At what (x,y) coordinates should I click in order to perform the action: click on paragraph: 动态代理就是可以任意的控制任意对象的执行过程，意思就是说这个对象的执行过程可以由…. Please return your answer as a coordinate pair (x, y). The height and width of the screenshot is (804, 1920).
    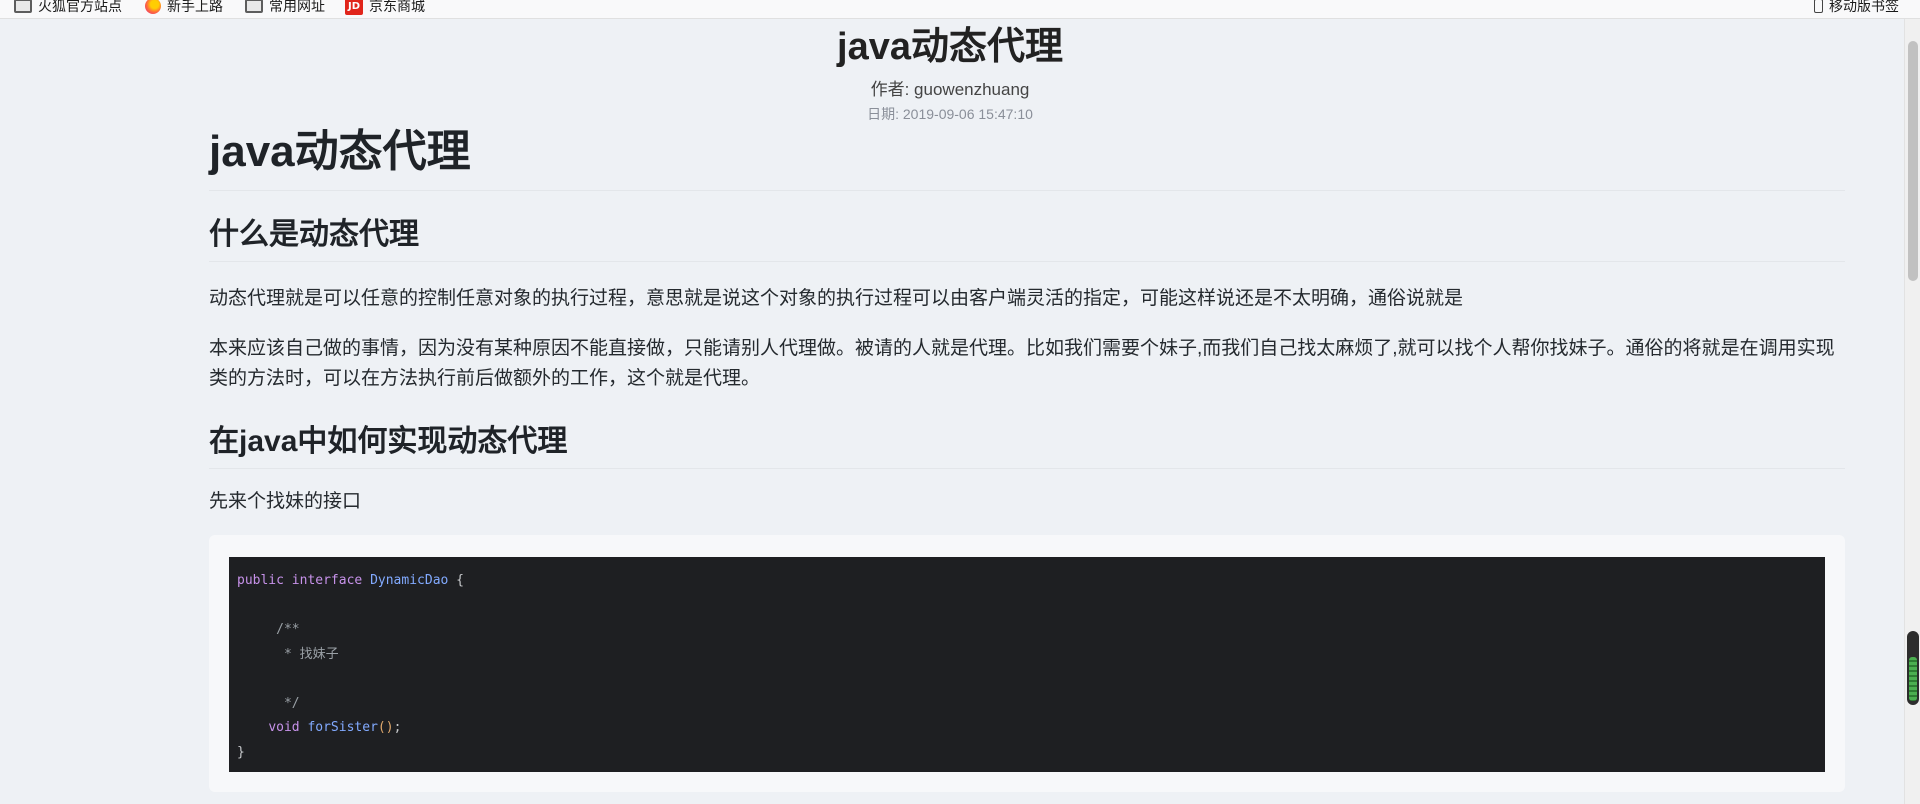
    Looking at the image, I should click on (836, 298).